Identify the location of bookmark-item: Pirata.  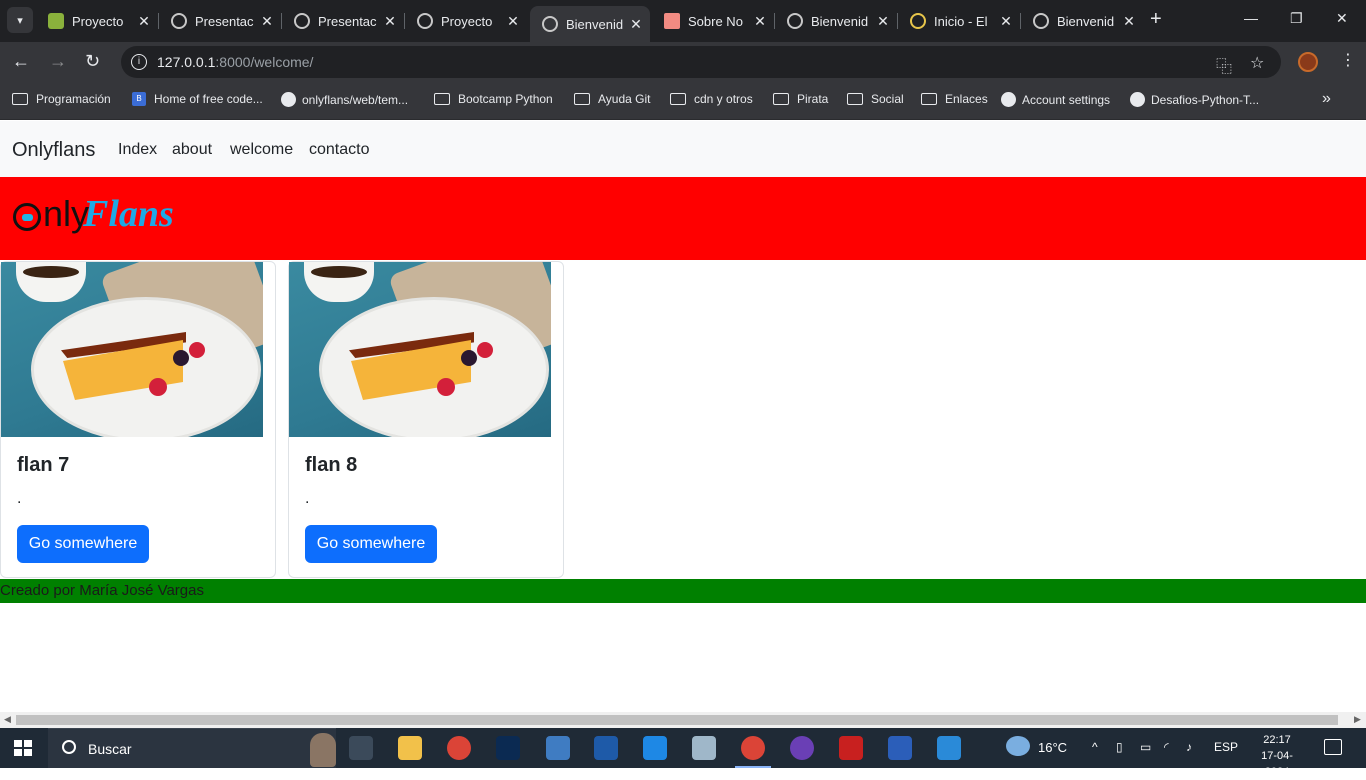
(800, 99).